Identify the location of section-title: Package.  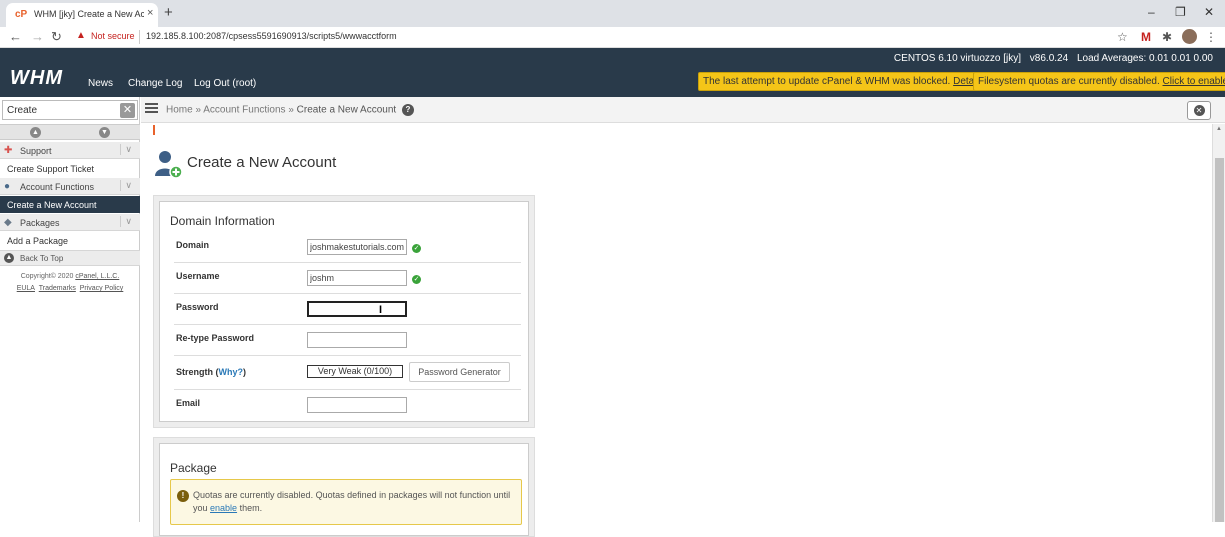
(193, 468).